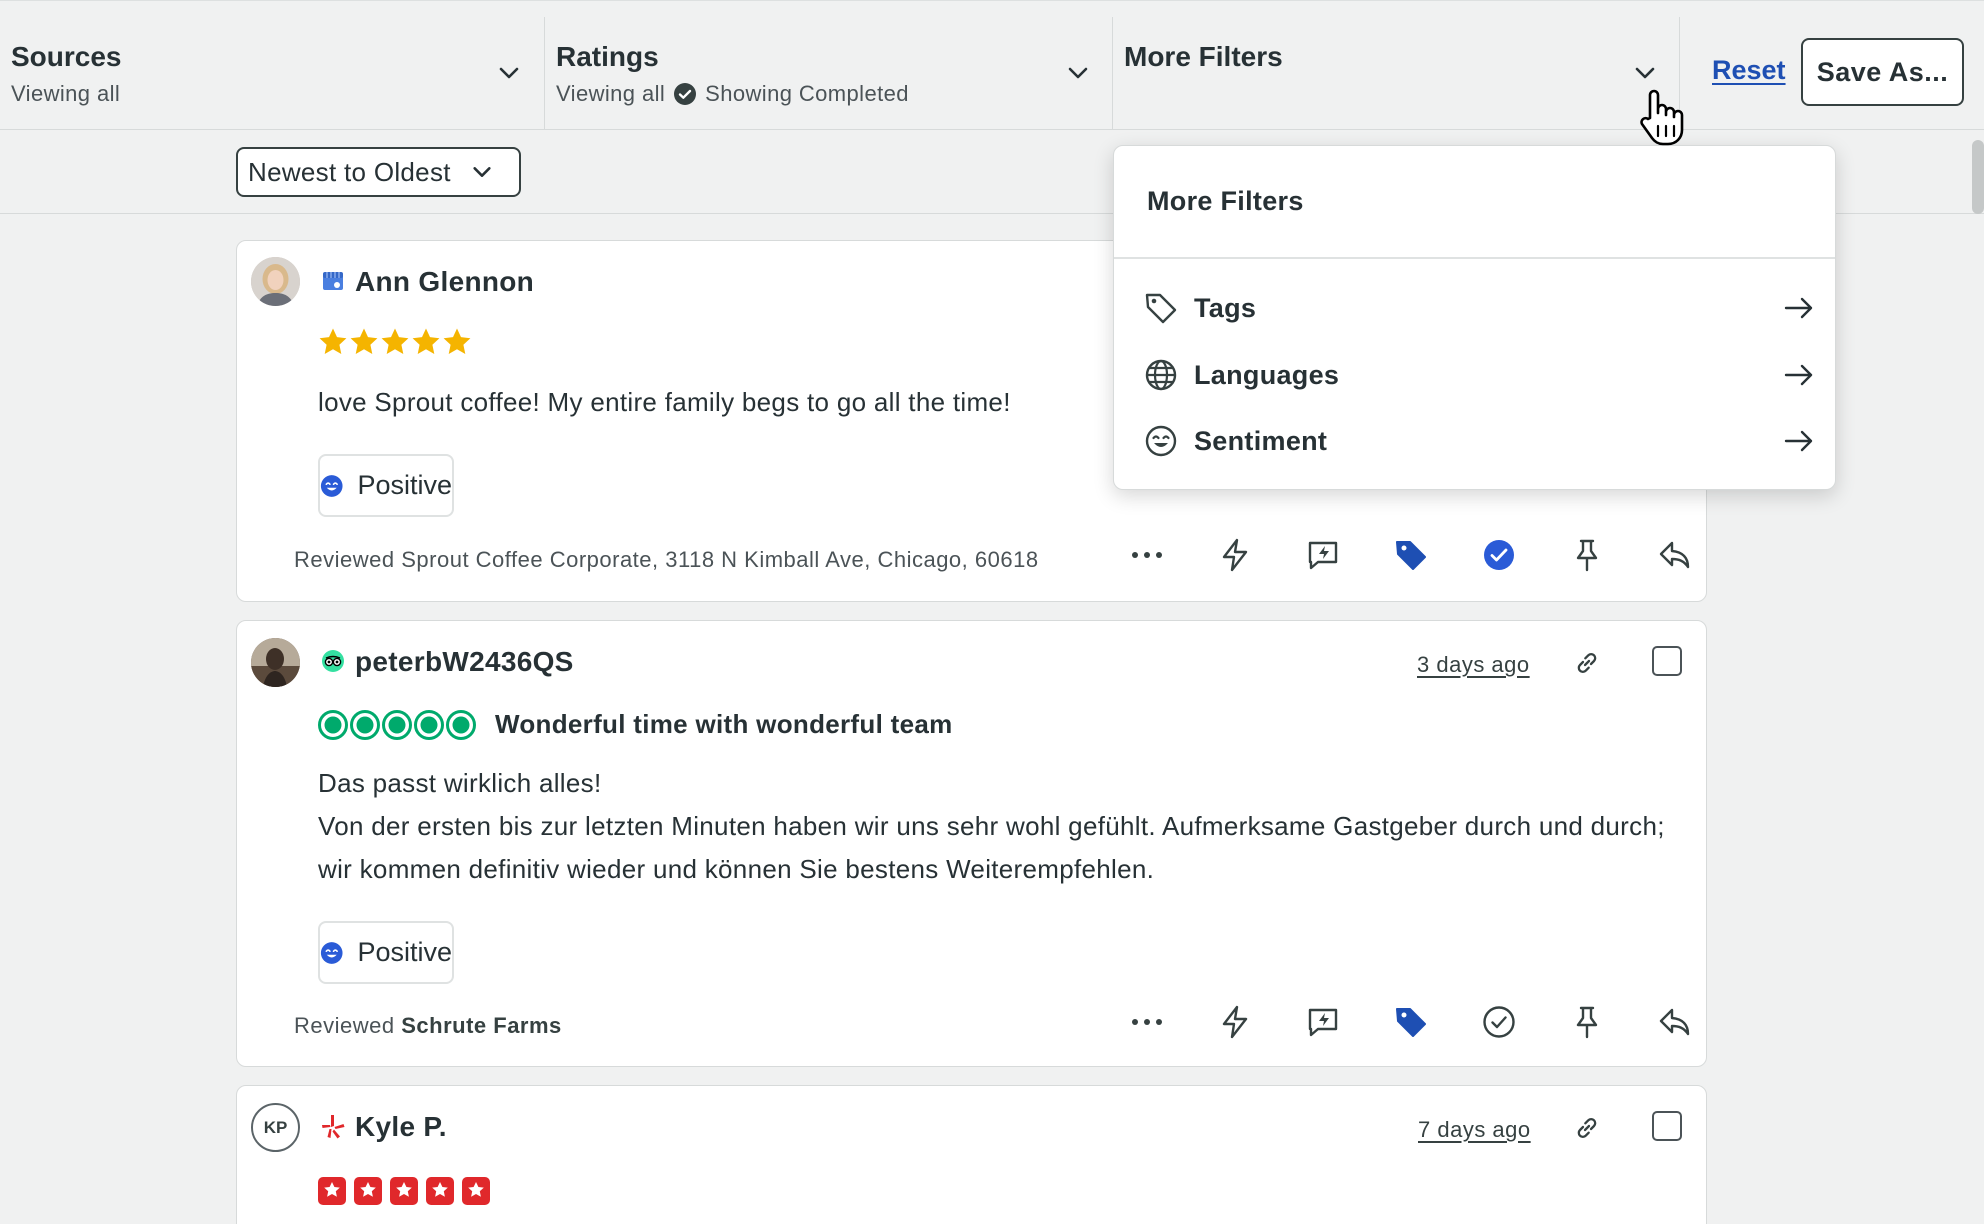 The image size is (1984, 1224). What do you see at coordinates (1203, 56) in the screenshot?
I see `more-filters-title: More Filters` at bounding box center [1203, 56].